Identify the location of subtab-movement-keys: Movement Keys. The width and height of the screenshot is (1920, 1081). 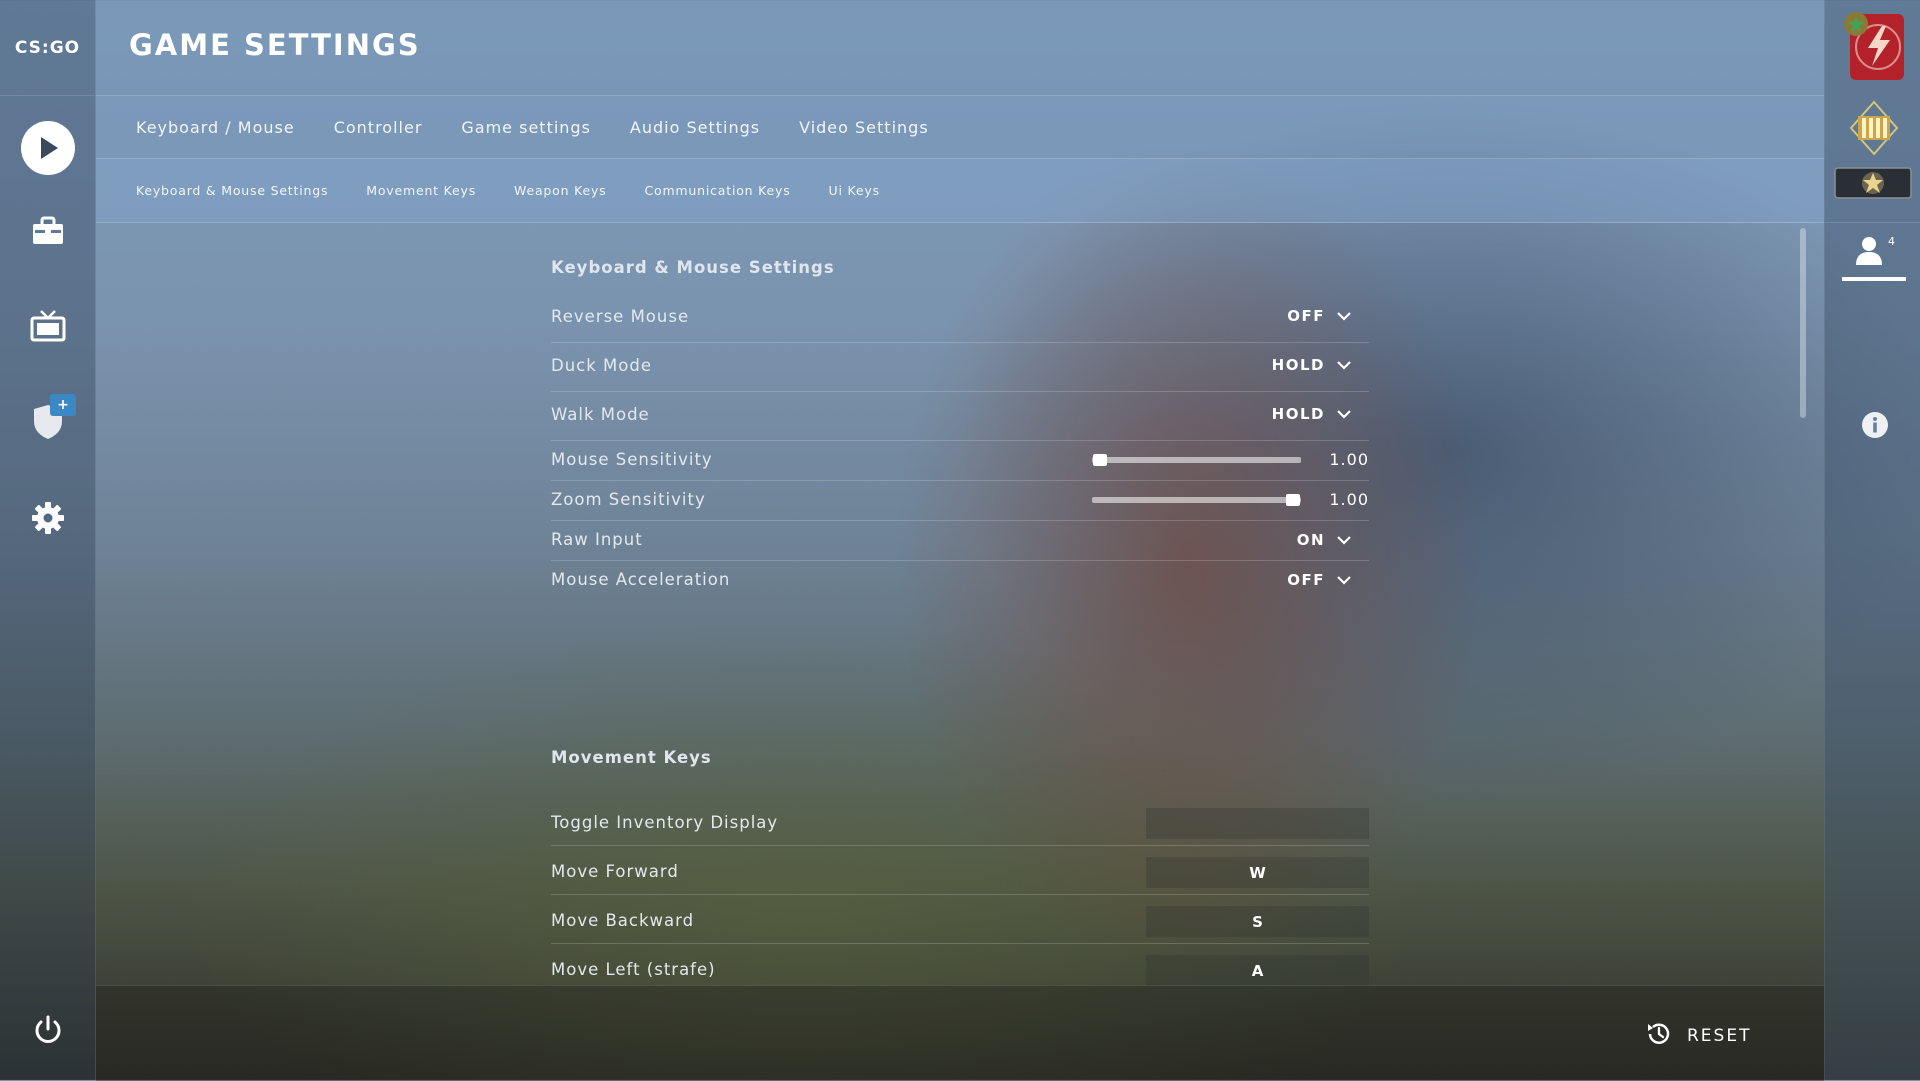
(421, 190).